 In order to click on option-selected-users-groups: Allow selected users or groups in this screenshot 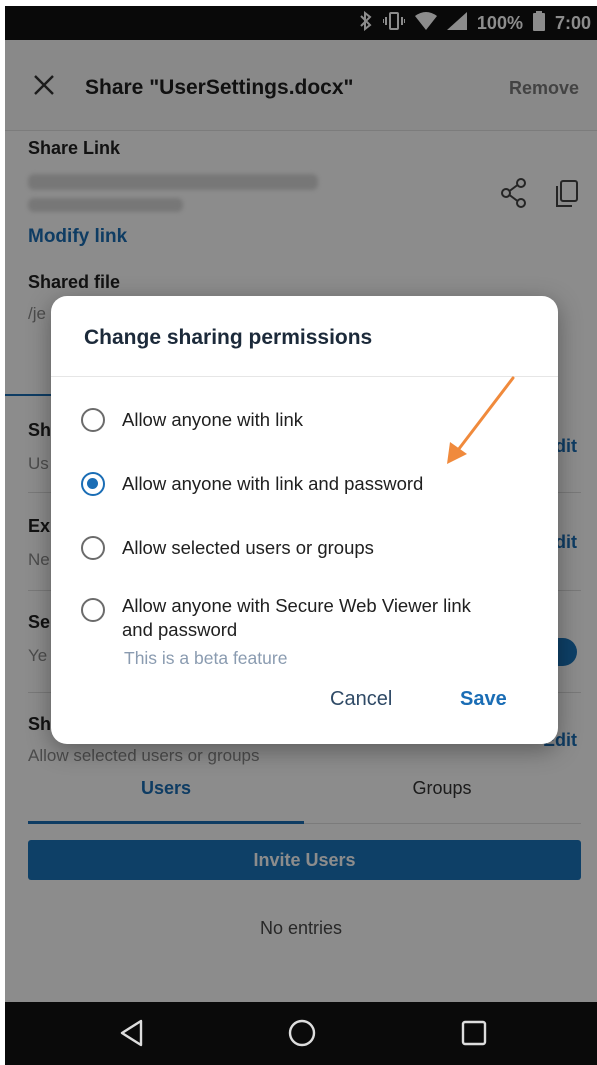, I will do `click(291, 548)`.